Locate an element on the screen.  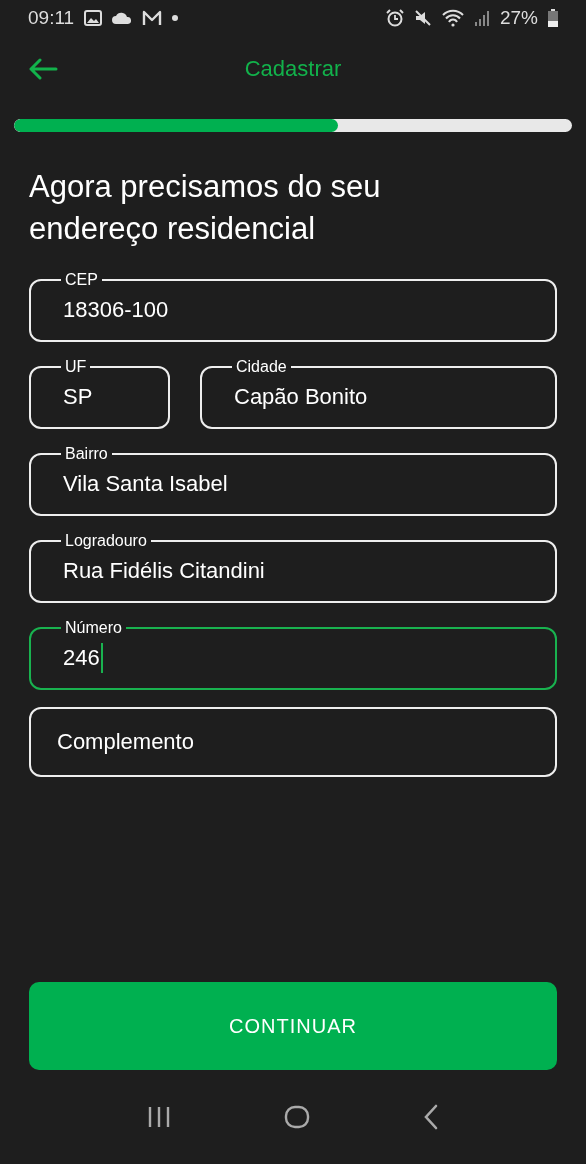
cloud-icon is located at coordinates (122, 18).